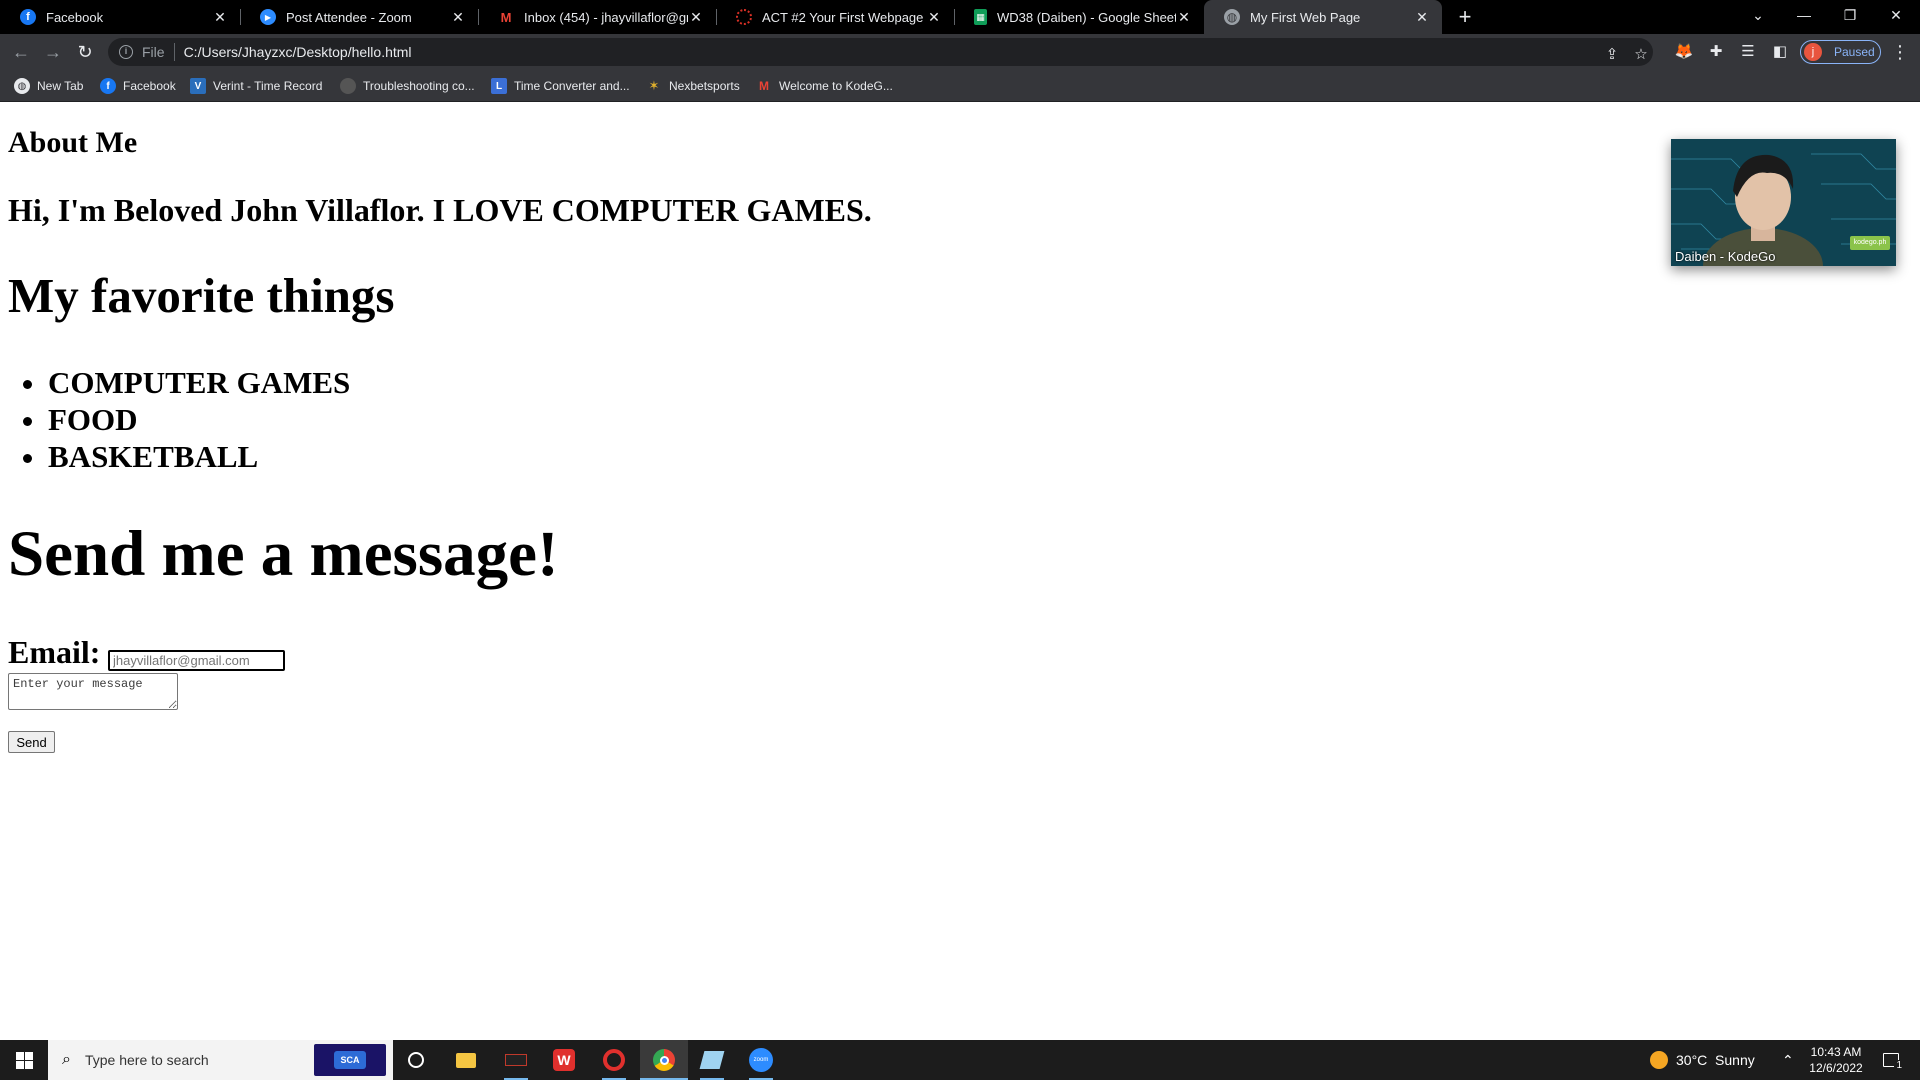 The image size is (1920, 1080). I want to click on start-button, so click(24, 1060).